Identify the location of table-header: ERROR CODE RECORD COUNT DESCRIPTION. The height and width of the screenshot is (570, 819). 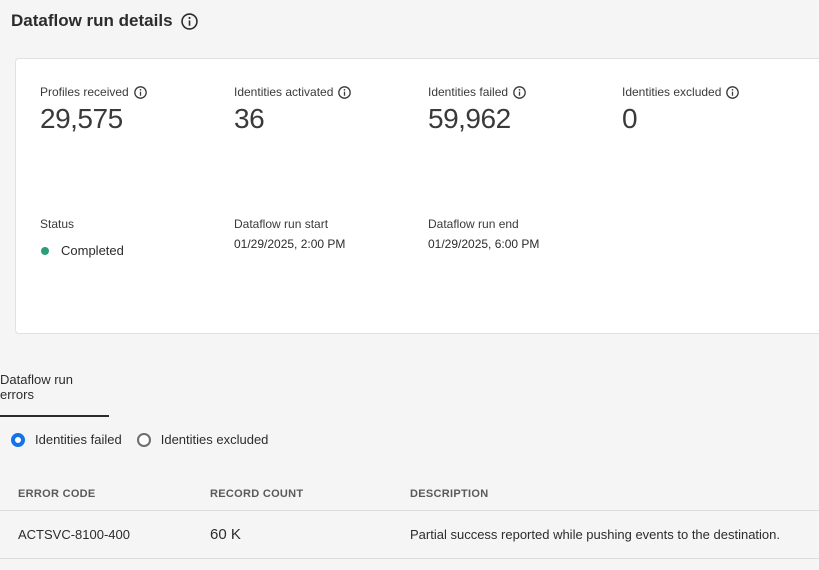
(409, 494).